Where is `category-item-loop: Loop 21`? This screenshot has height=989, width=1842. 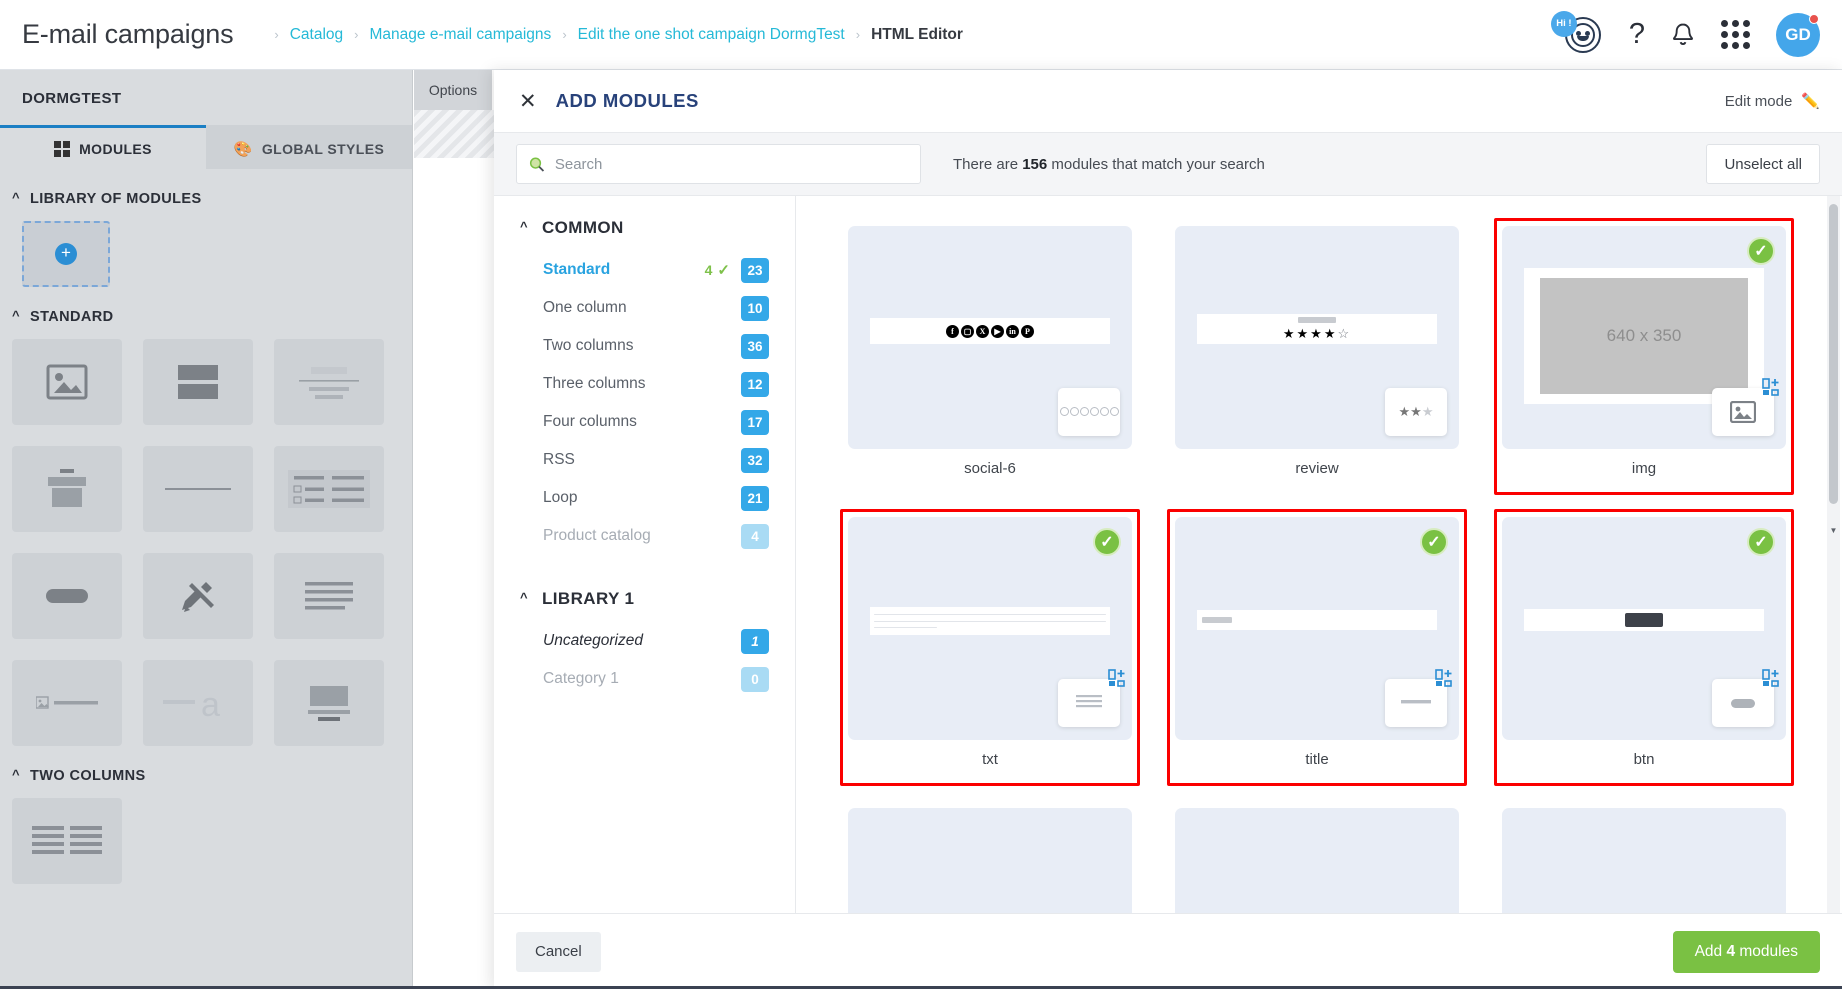
category-item-loop: Loop 21 is located at coordinates (644, 498).